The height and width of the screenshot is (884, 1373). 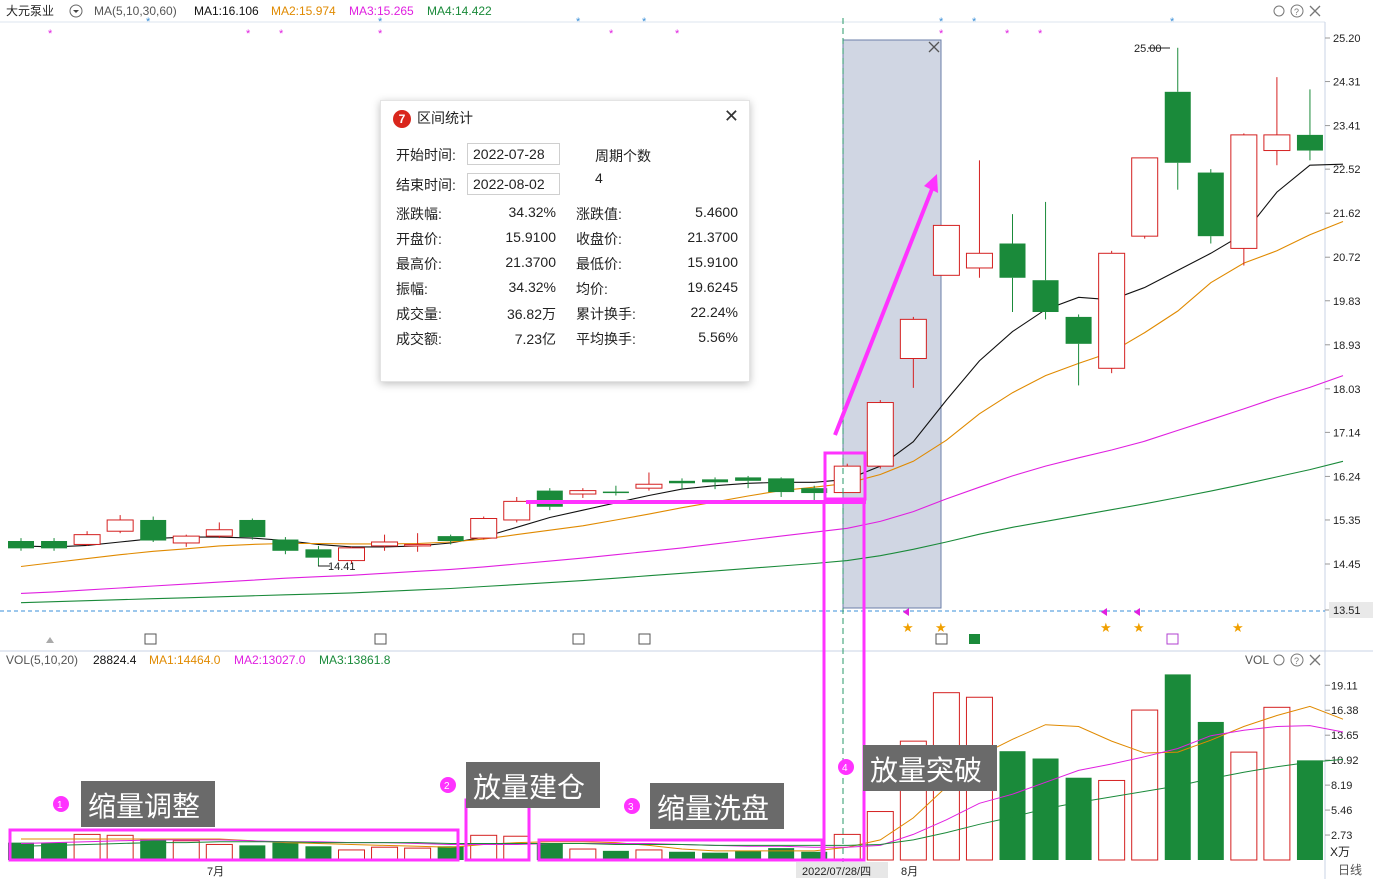 What do you see at coordinates (50, 640) in the screenshot?
I see `scroll-up-icon` at bounding box center [50, 640].